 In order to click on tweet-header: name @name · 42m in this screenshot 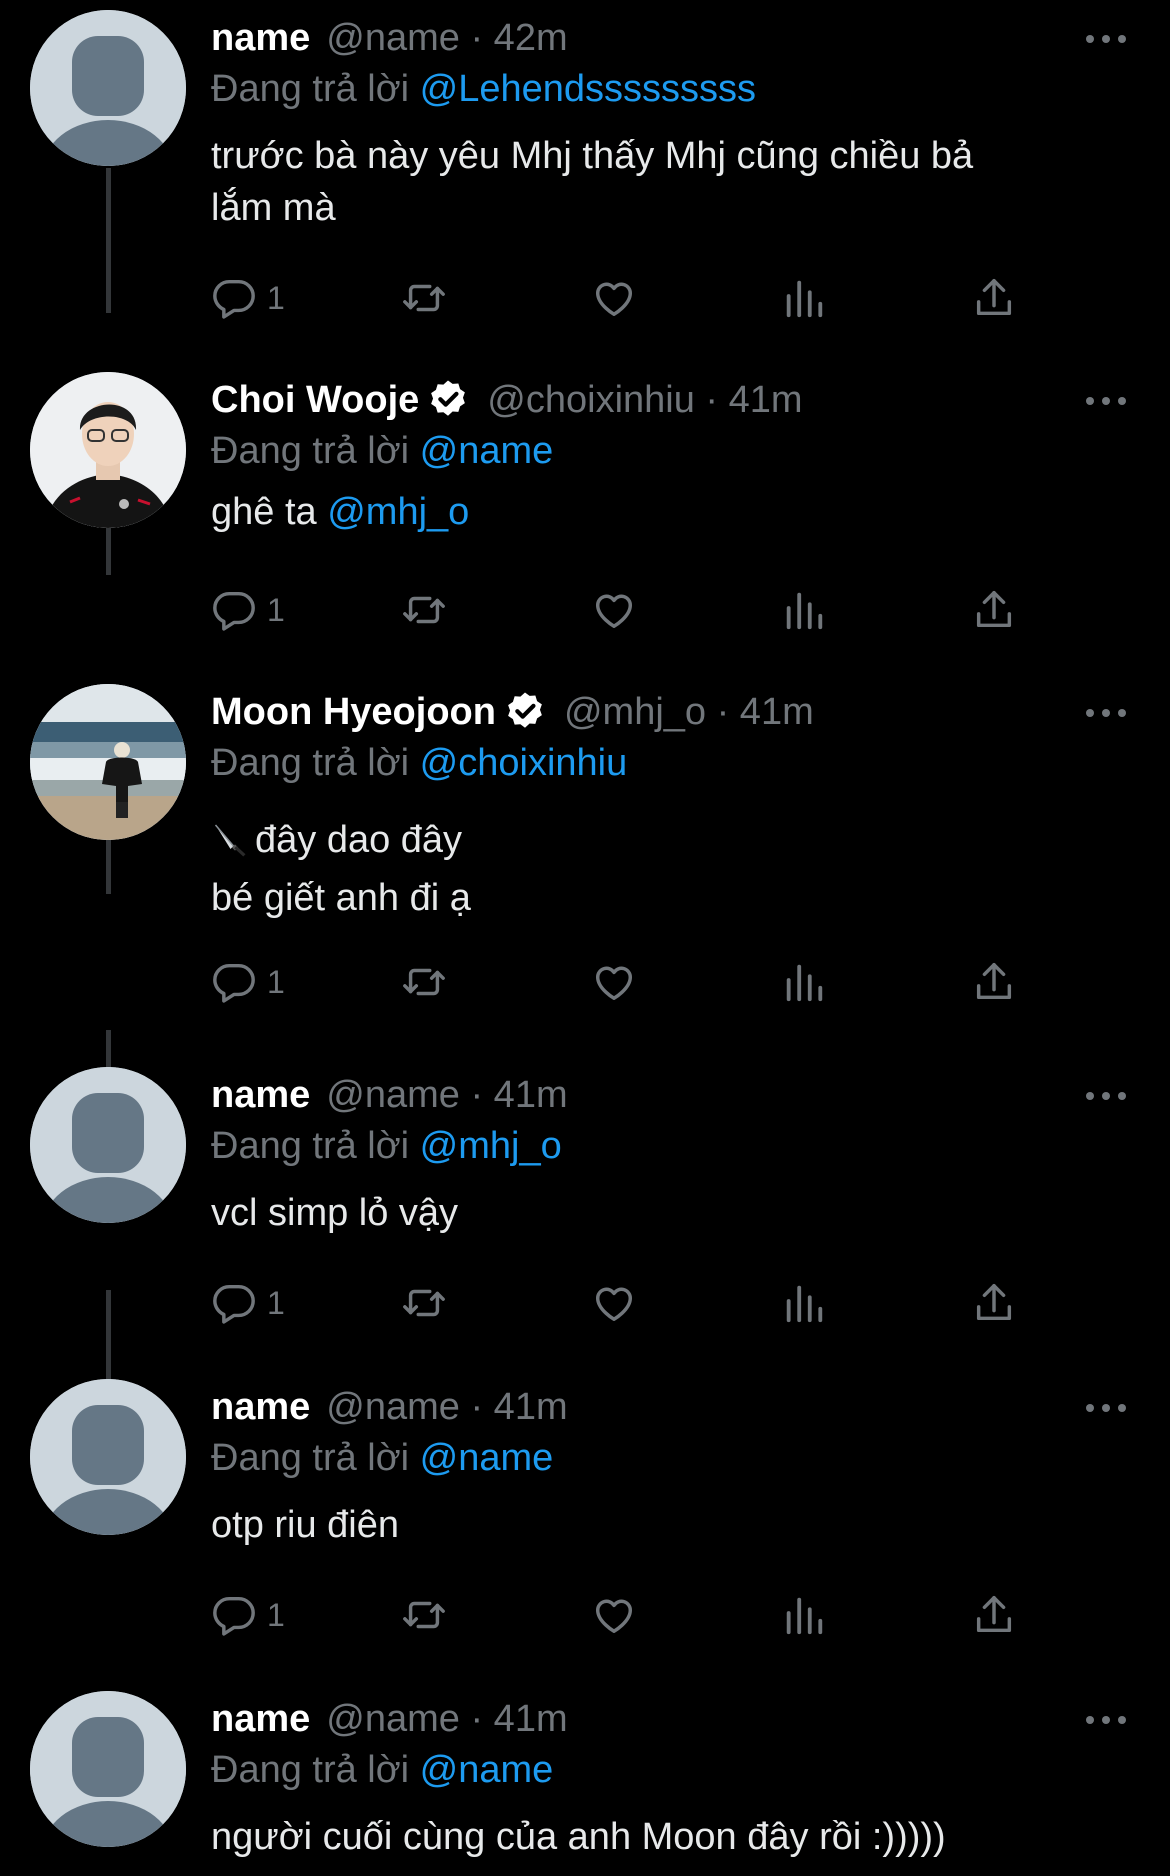, I will do `click(389, 38)`.